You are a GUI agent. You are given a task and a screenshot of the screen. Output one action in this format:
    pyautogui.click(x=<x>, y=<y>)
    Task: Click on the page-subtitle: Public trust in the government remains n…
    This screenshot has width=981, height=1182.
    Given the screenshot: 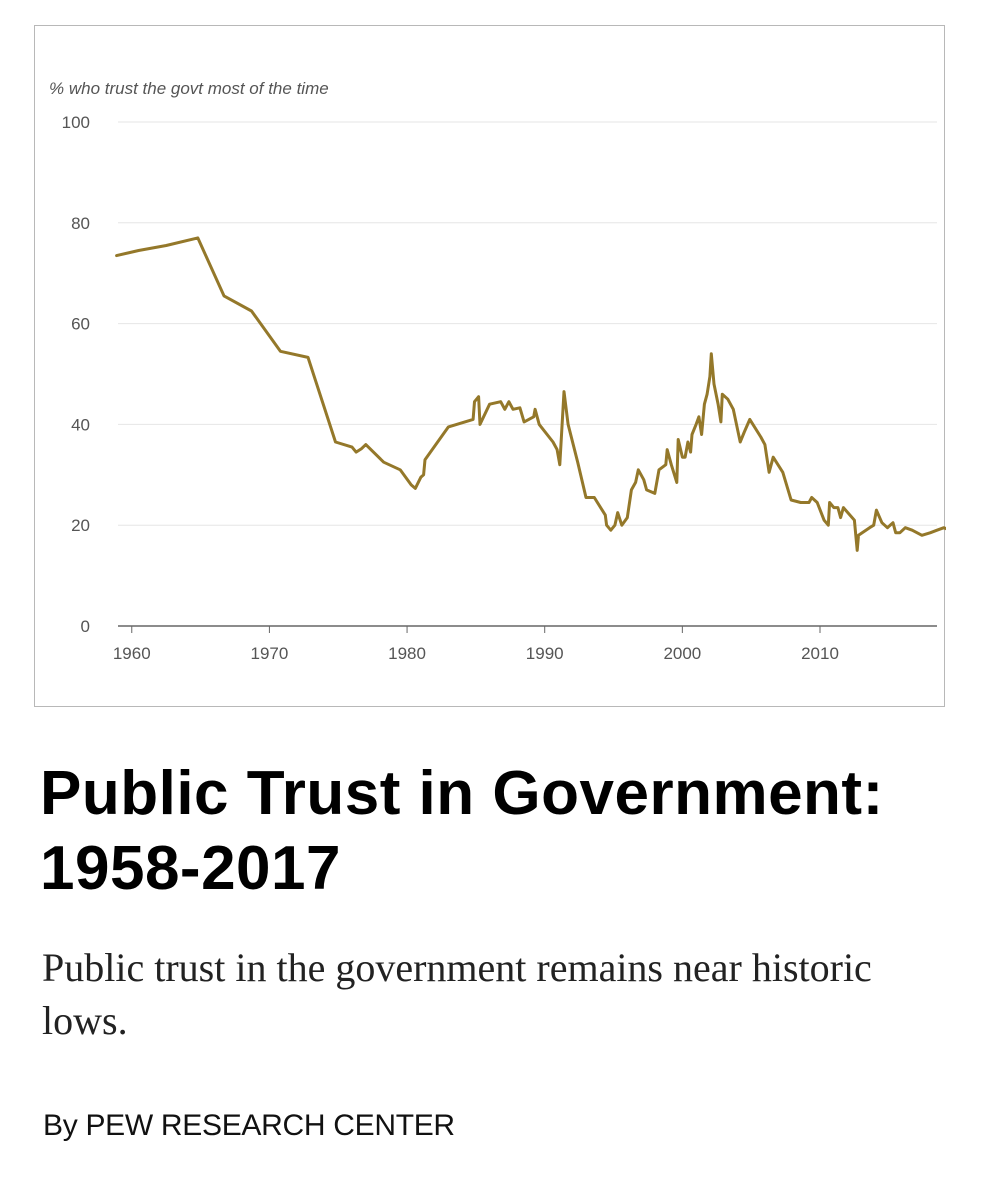 What is the action you would take?
    pyautogui.click(x=457, y=994)
    